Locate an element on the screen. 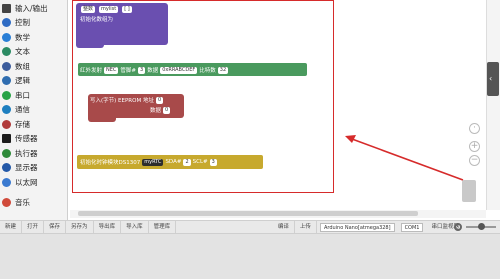  chevron-left-icon: ‹ is located at coordinates (491, 78).